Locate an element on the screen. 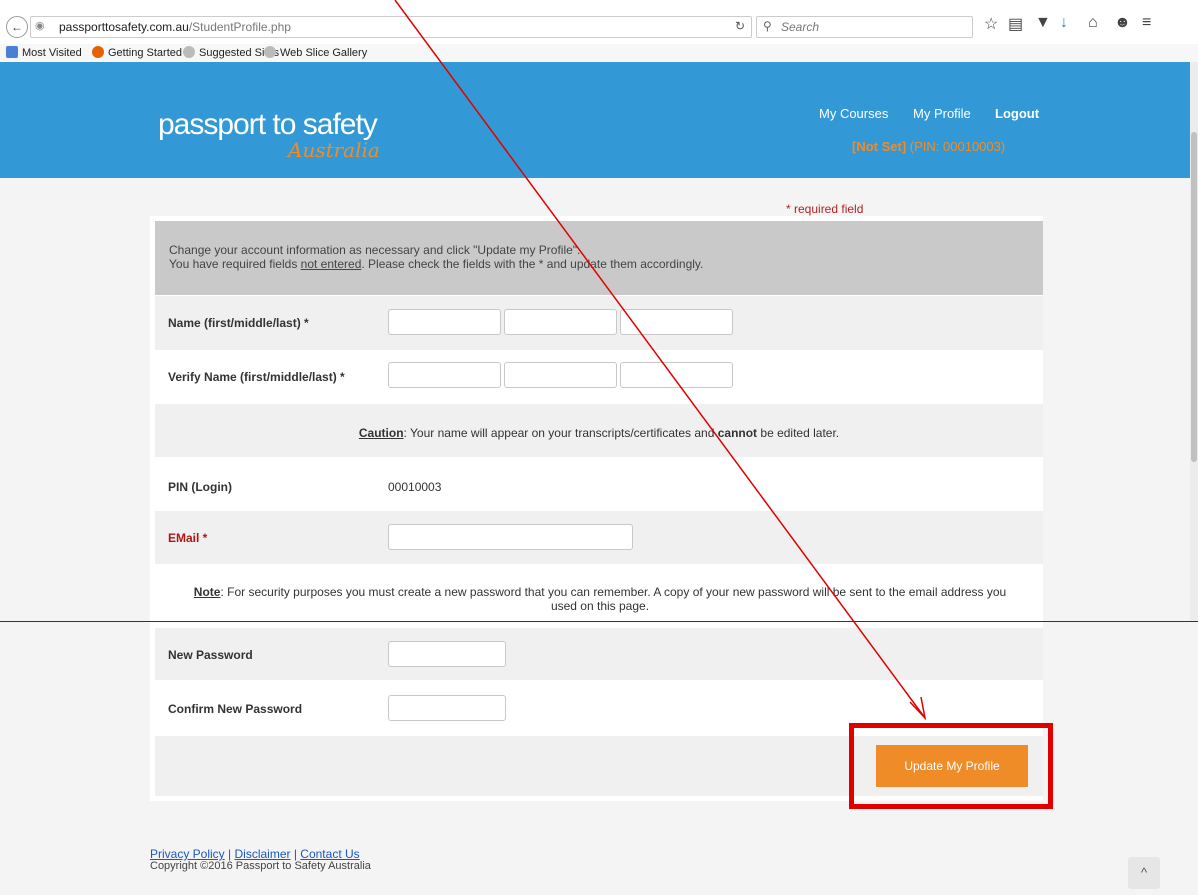  search-icon: ⚲ is located at coordinates (767, 26).